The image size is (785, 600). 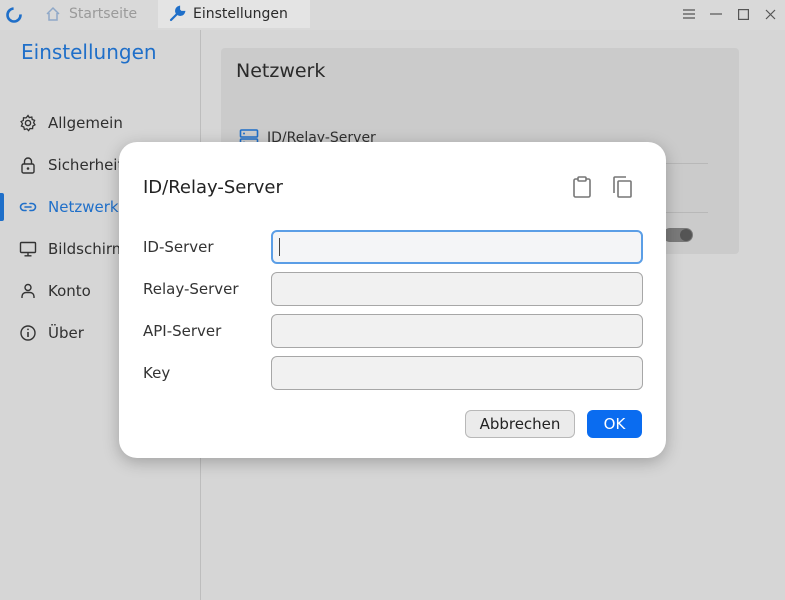 What do you see at coordinates (89, 52) in the screenshot?
I see `sidebar-title: Einstellungen` at bounding box center [89, 52].